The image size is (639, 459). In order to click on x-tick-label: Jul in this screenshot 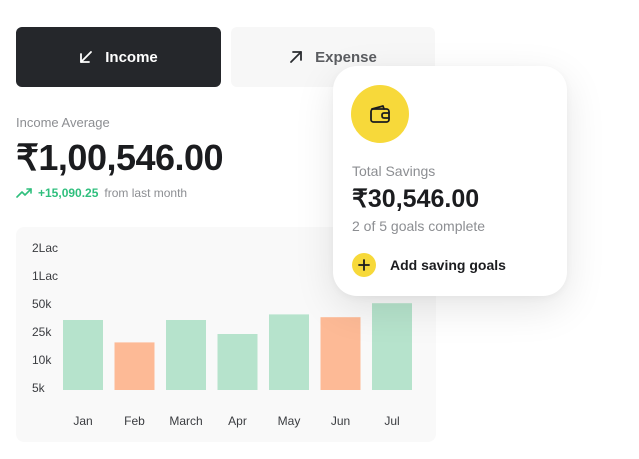, I will do `click(391, 421)`.